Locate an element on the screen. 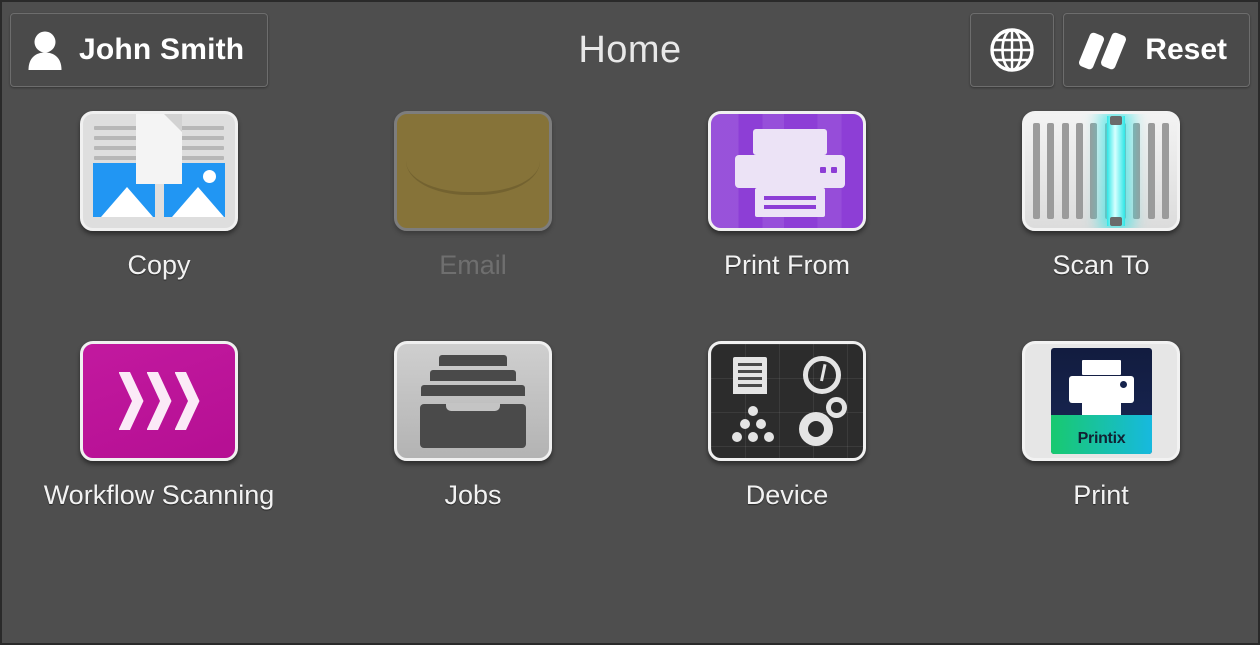  tile-label-scan-to: Scan To is located at coordinates (1101, 265).